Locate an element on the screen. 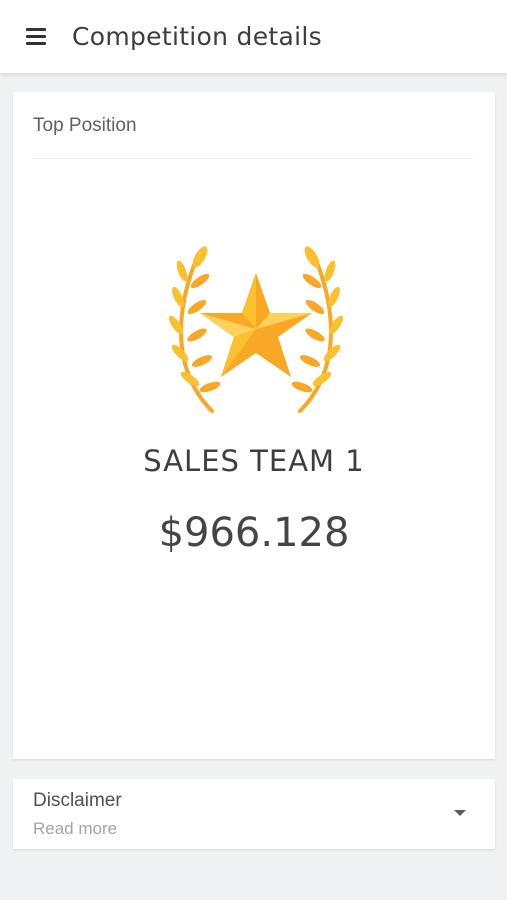  right-laurel is located at coordinates (317, 329).